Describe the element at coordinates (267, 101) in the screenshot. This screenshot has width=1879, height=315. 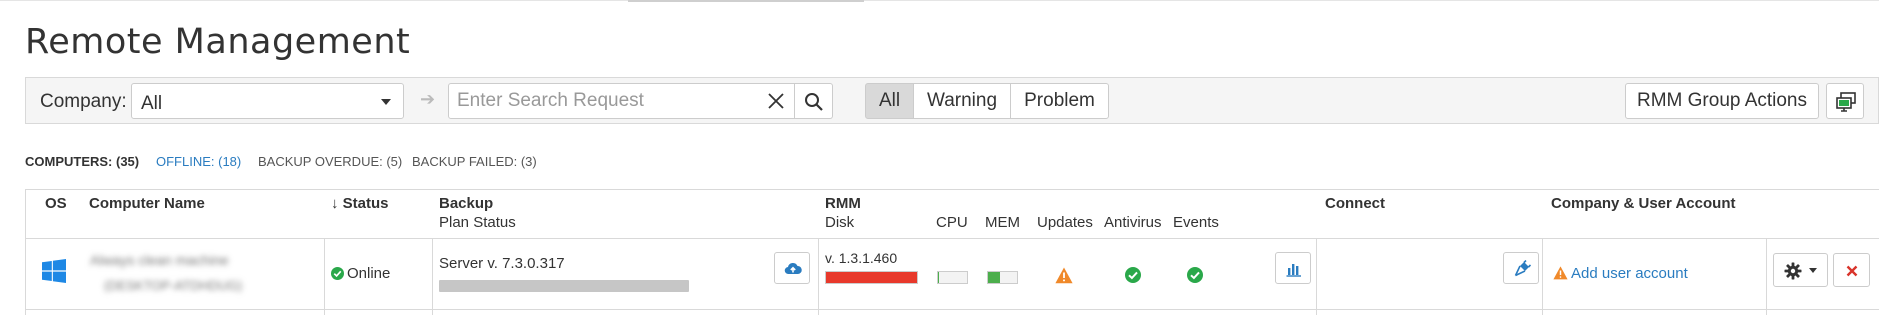
I see `company-select: All` at that location.